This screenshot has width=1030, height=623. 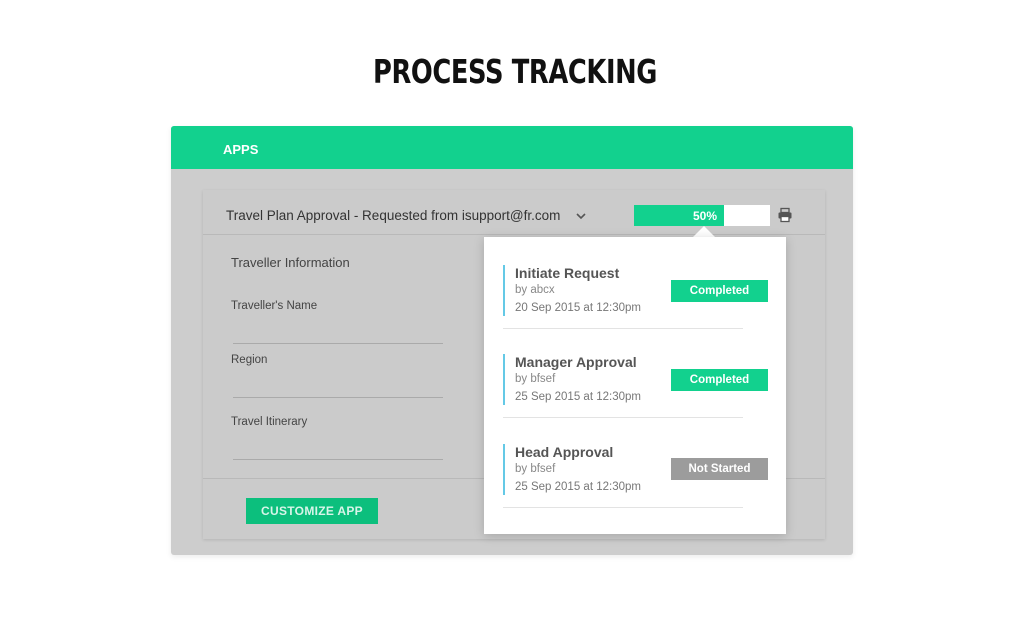 I want to click on app-header: APPS, so click(x=512, y=147).